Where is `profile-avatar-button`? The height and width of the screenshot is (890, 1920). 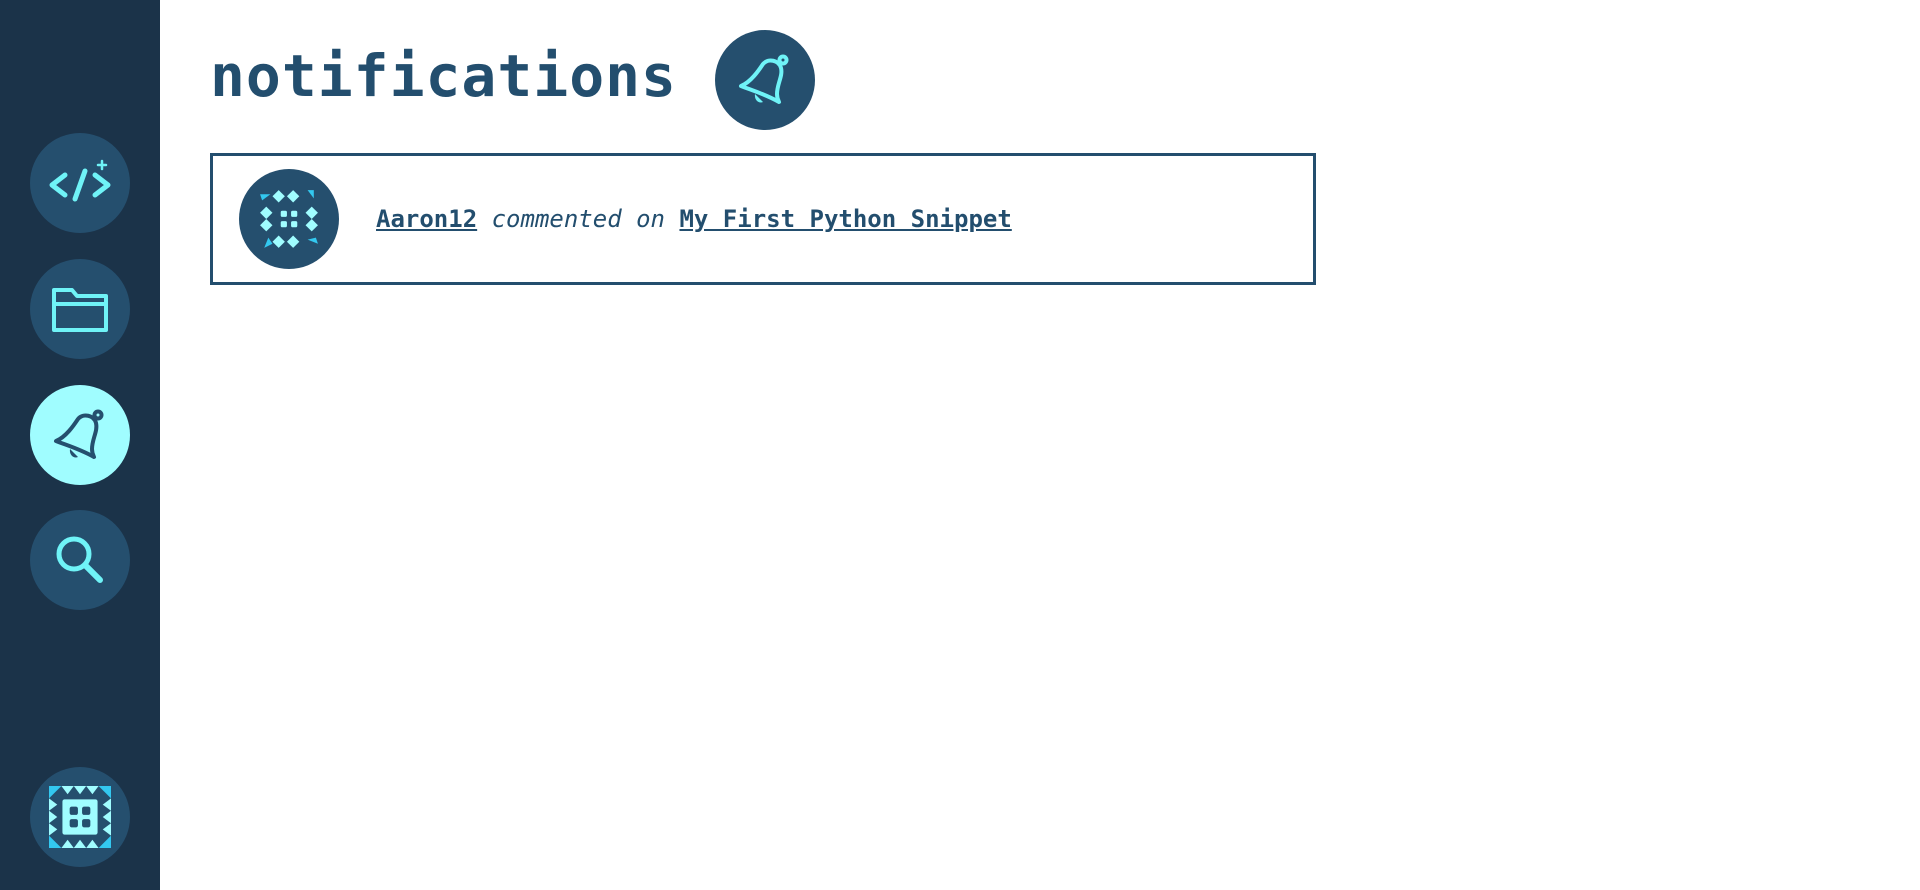
profile-avatar-button is located at coordinates (80, 817).